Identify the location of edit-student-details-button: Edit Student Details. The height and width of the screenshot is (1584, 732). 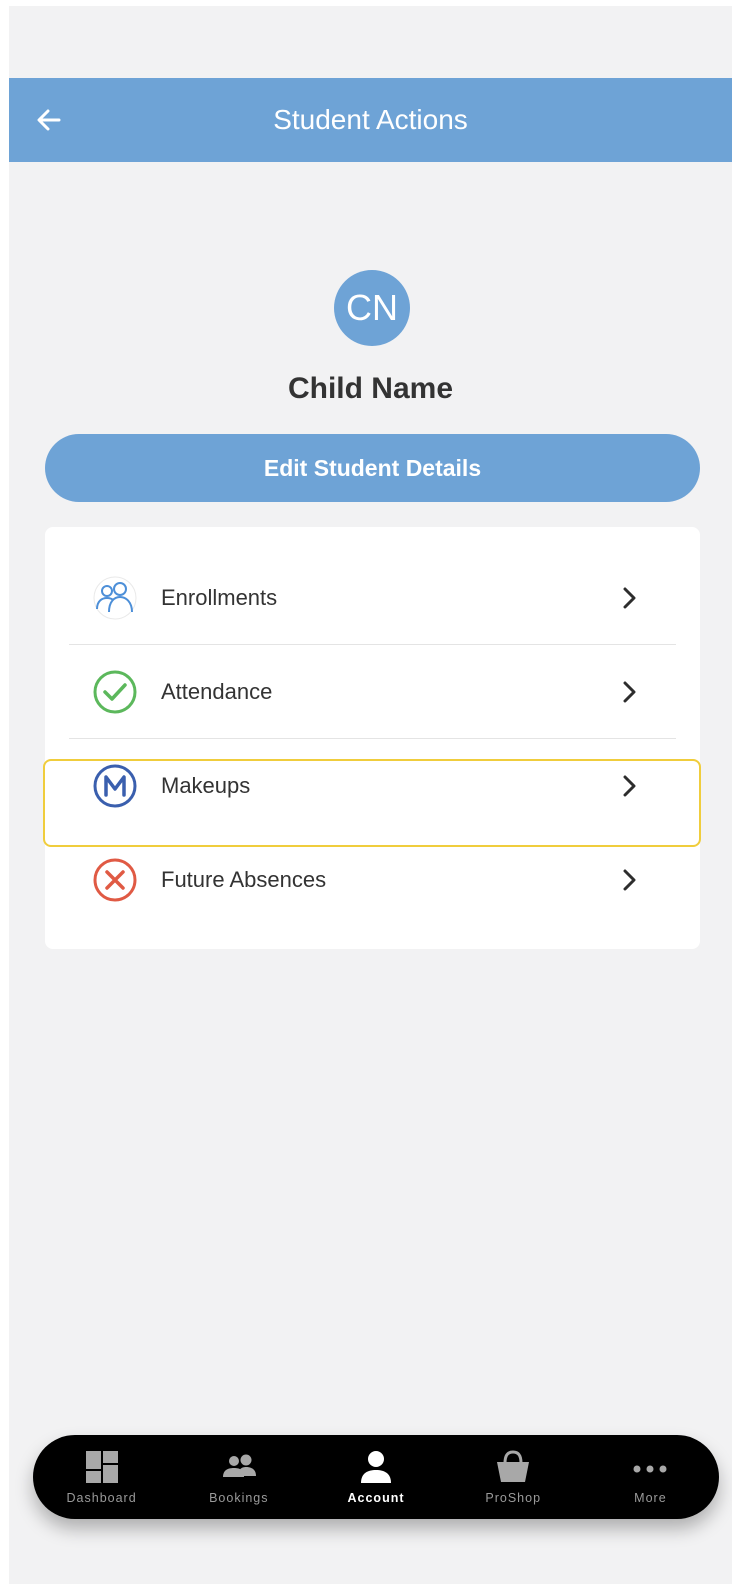
(372, 468).